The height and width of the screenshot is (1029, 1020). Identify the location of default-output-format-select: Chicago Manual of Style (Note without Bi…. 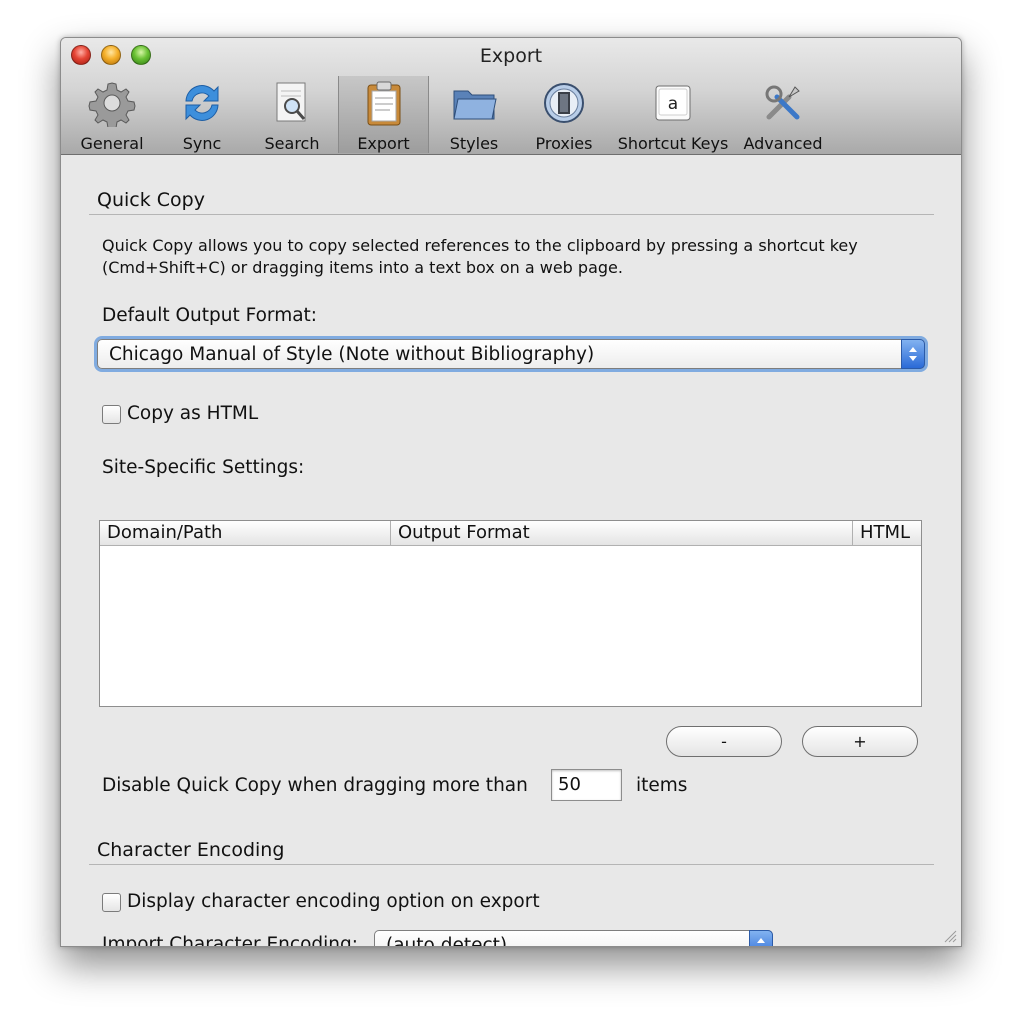
(511, 354).